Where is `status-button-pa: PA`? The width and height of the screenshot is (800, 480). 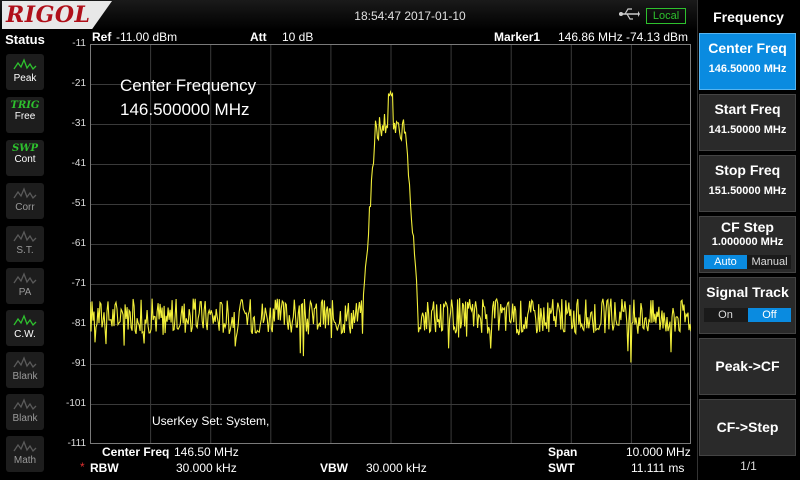
status-button-pa: PA is located at coordinates (25, 286).